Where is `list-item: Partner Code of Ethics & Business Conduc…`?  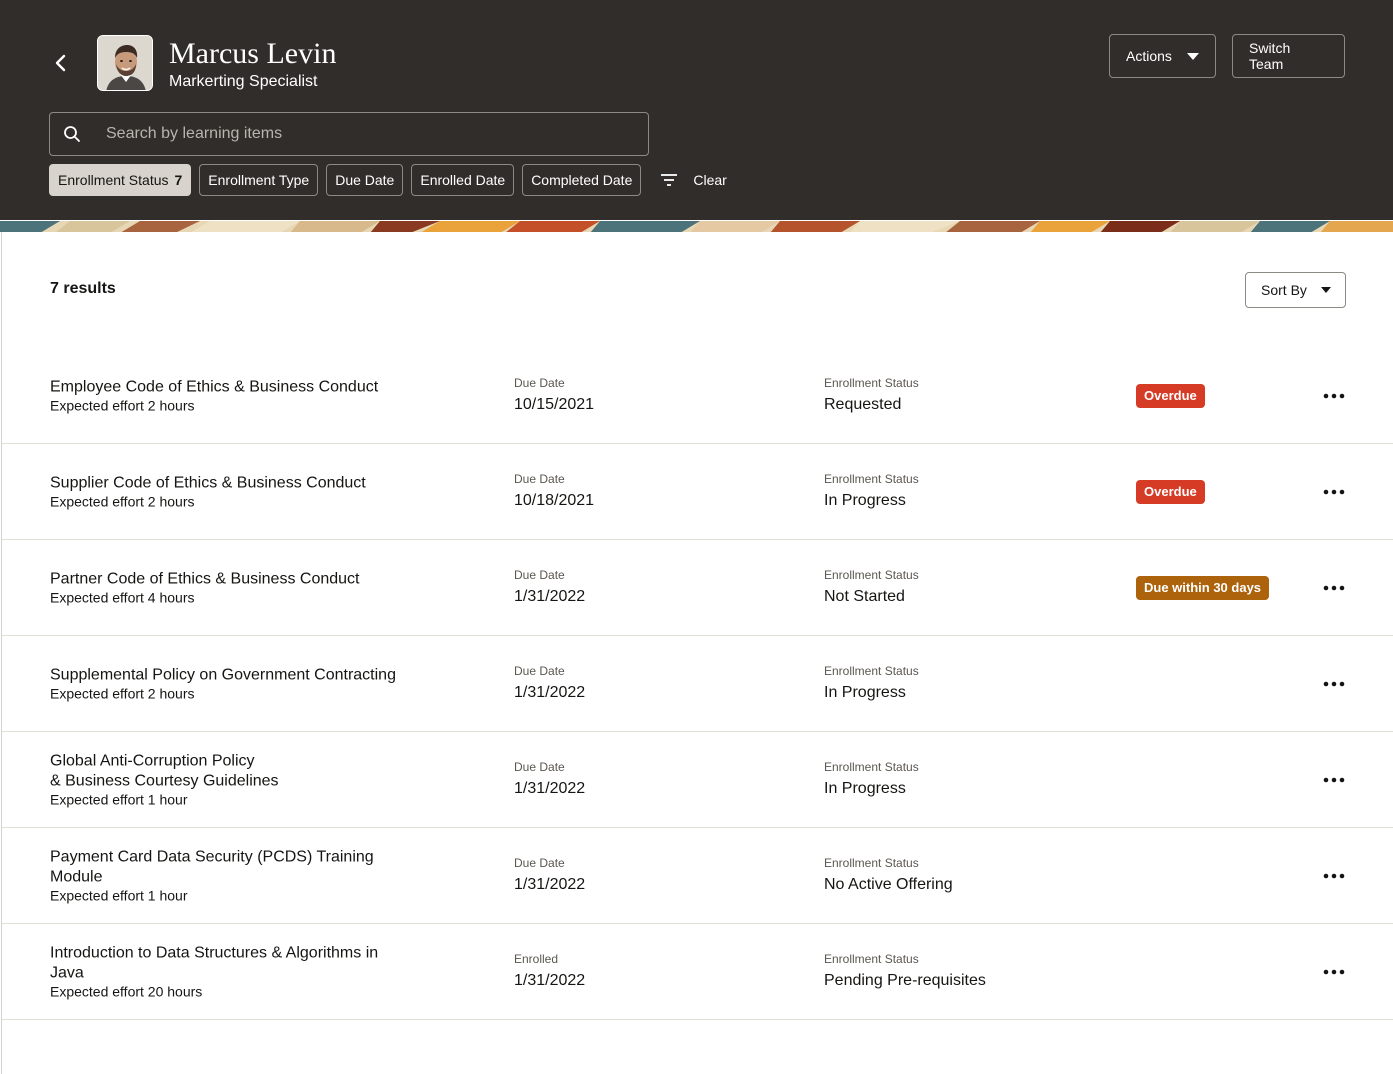 list-item: Partner Code of Ethics & Business Conduc… is located at coordinates (697, 588).